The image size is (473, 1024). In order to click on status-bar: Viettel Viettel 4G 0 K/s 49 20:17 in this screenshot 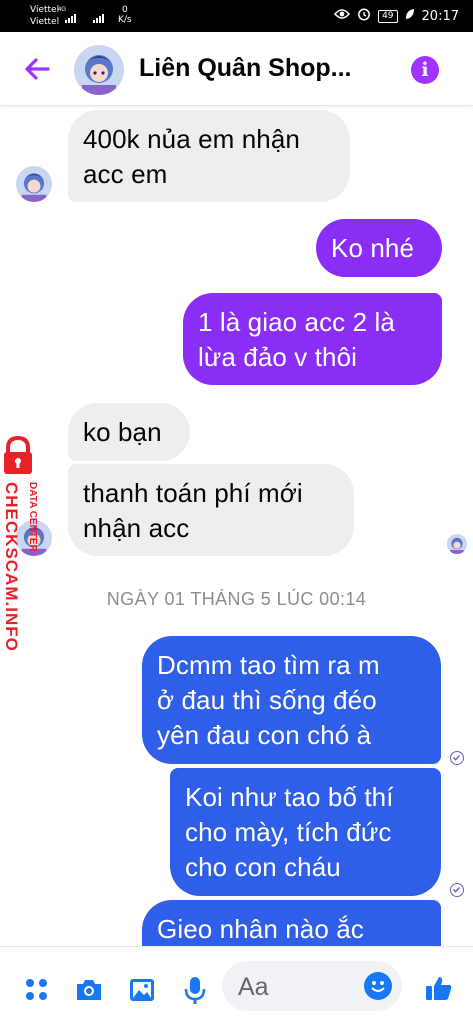, I will do `click(236, 16)`.